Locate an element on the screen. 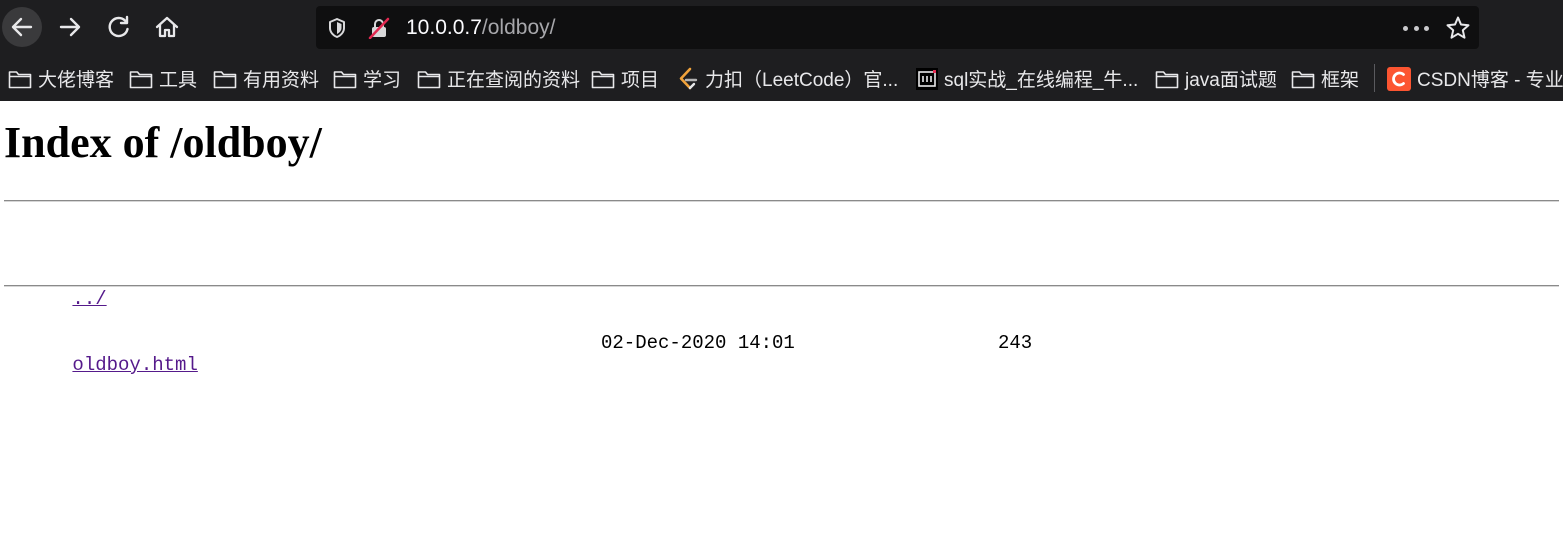 The image size is (1563, 538). arrow-right-icon is located at coordinates (70, 27).